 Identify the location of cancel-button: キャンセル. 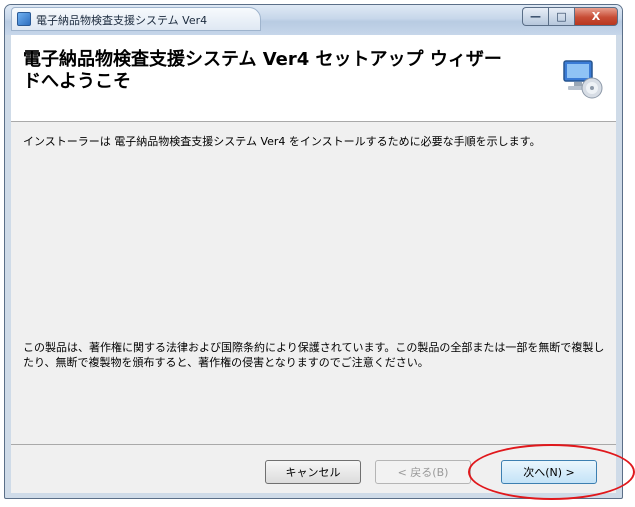
(313, 472).